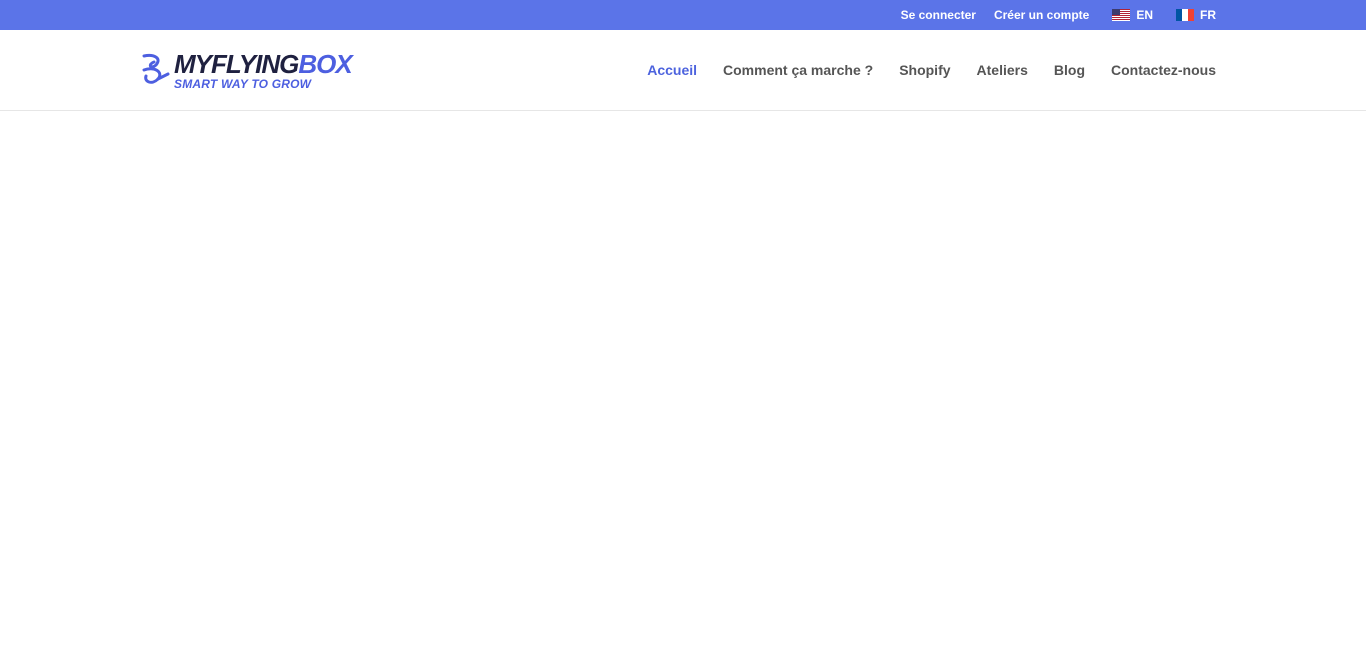  I want to click on logo-wordmark: MYFLYINGBOX, so click(263, 63).